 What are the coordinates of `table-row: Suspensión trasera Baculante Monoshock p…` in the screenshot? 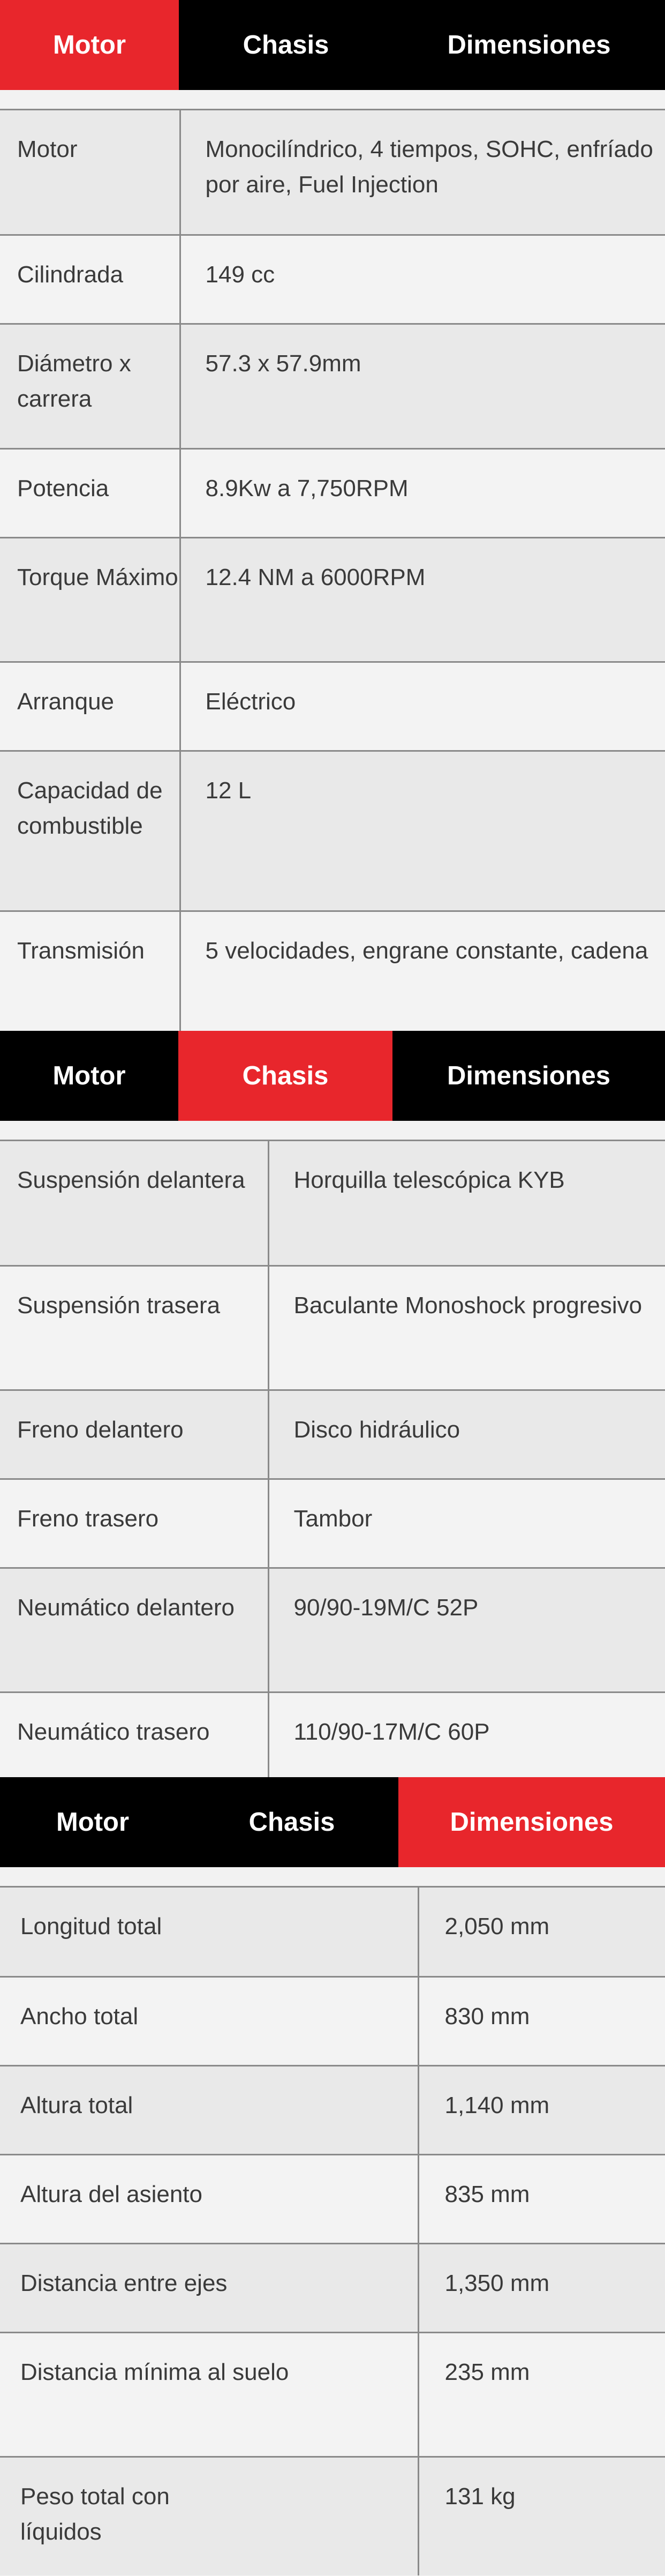 It's located at (333, 1328).